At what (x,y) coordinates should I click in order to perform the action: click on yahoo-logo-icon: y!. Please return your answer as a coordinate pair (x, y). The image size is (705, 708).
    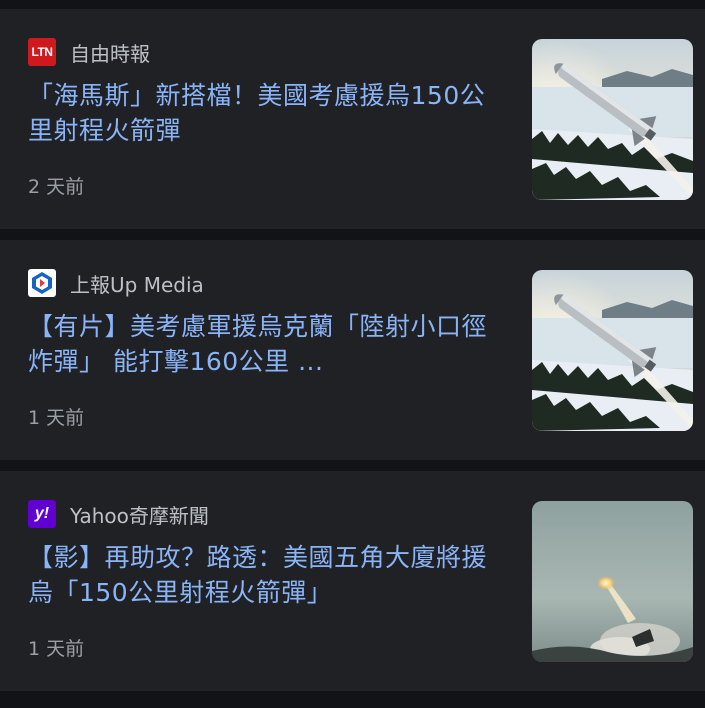
    Looking at the image, I should click on (42, 514).